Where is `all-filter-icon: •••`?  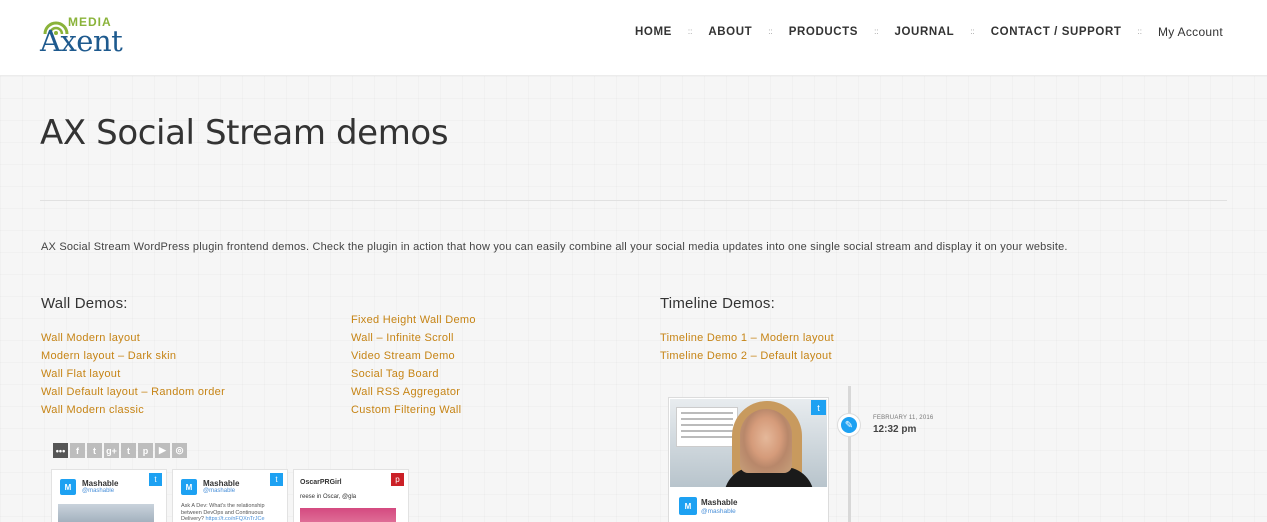
all-filter-icon: ••• is located at coordinates (60, 450).